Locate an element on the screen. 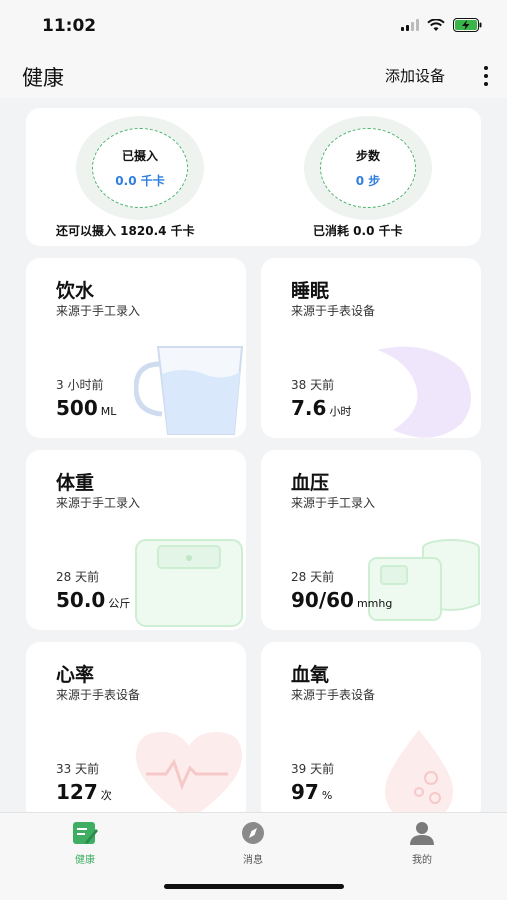  blood-drop-icon is located at coordinates (419, 775).